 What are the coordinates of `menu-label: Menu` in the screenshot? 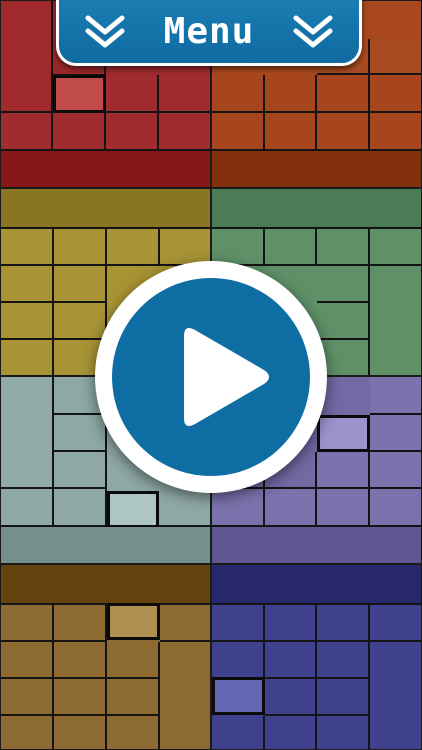 It's located at (209, 31).